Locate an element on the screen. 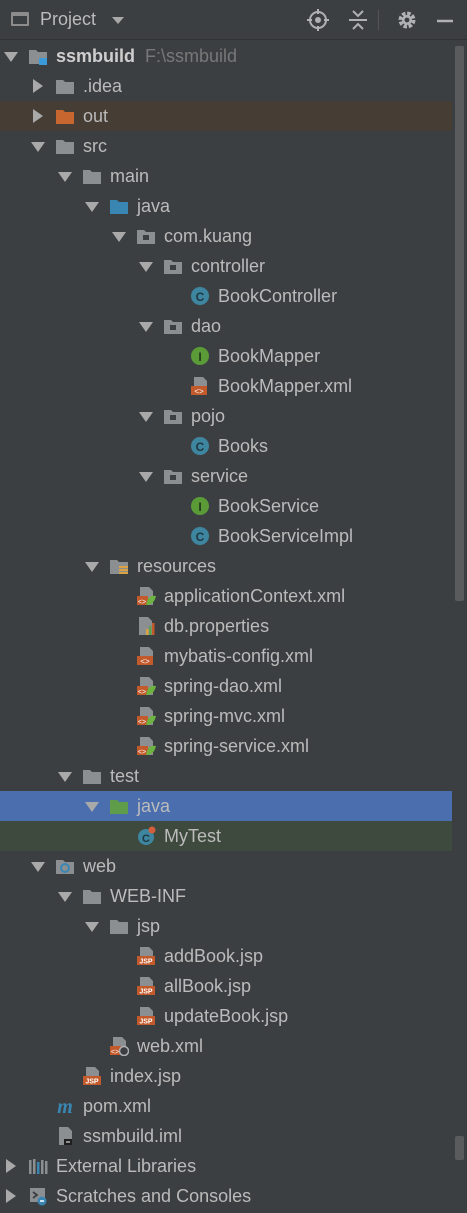 This screenshot has height=1213, width=467. tree-node: resources is located at coordinates (226, 566).